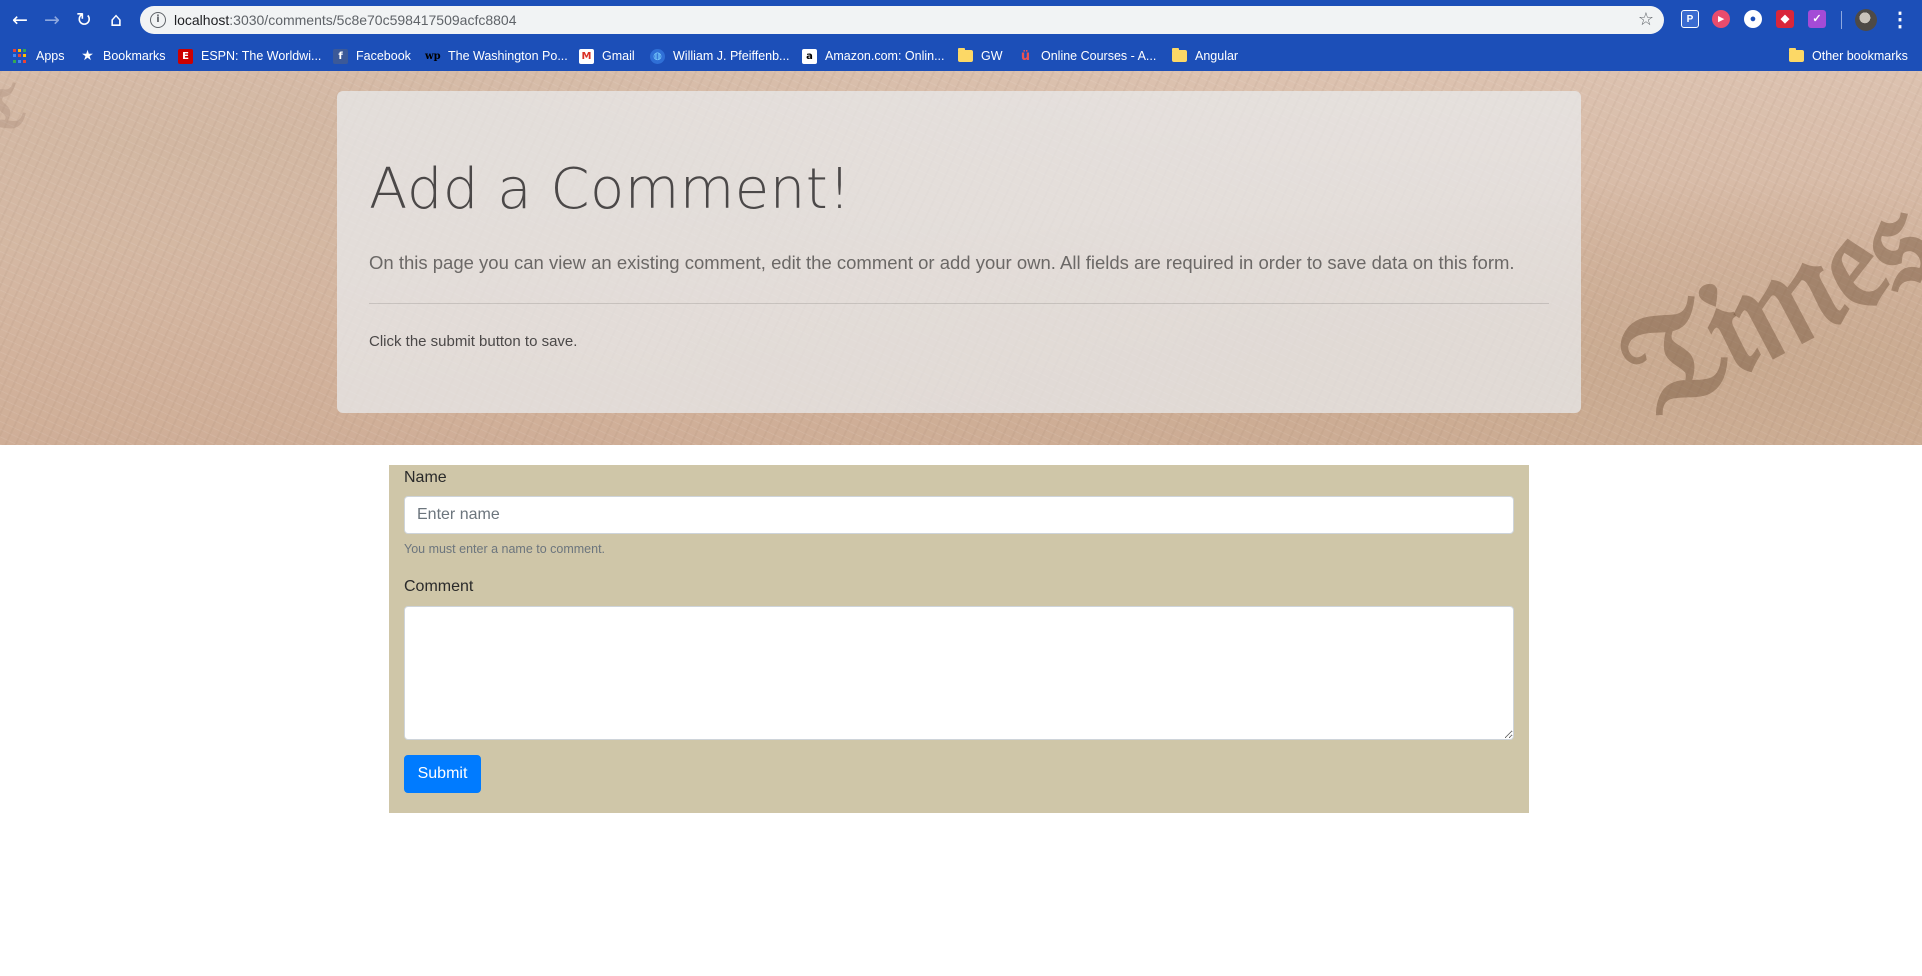 This screenshot has width=1922, height=976. I want to click on bookmark-facebook: f Facebook, so click(372, 56).